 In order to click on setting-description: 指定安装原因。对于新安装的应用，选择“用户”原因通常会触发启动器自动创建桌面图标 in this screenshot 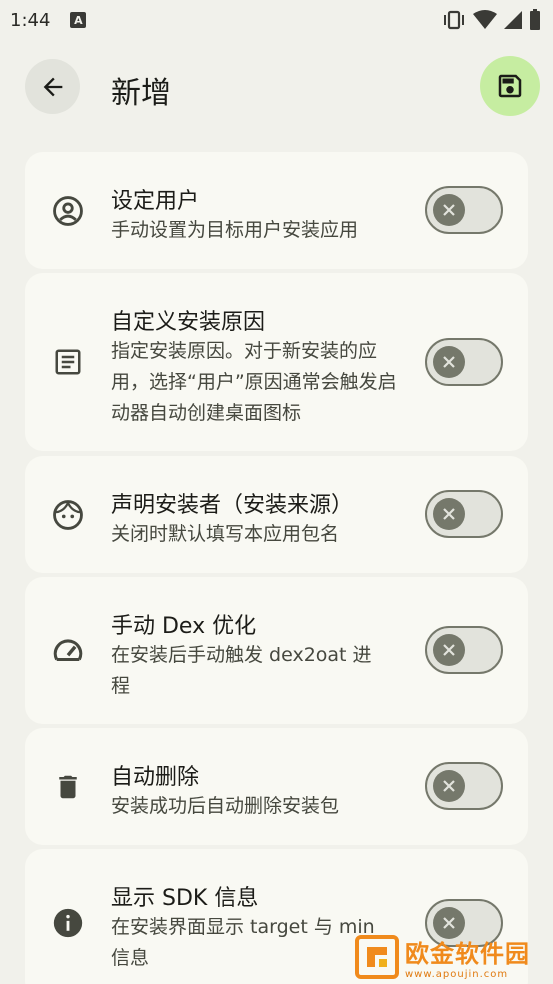, I will do `click(254, 382)`.